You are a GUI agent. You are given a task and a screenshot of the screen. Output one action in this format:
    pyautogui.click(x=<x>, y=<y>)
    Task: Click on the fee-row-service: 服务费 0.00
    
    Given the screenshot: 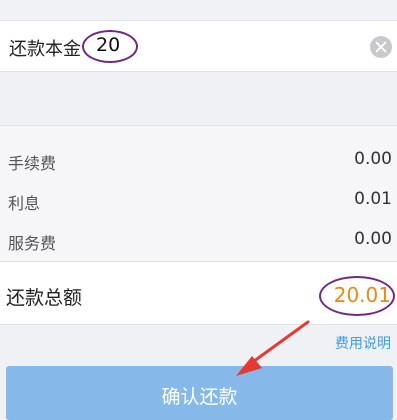 What is the action you would take?
    pyautogui.click(x=198, y=240)
    